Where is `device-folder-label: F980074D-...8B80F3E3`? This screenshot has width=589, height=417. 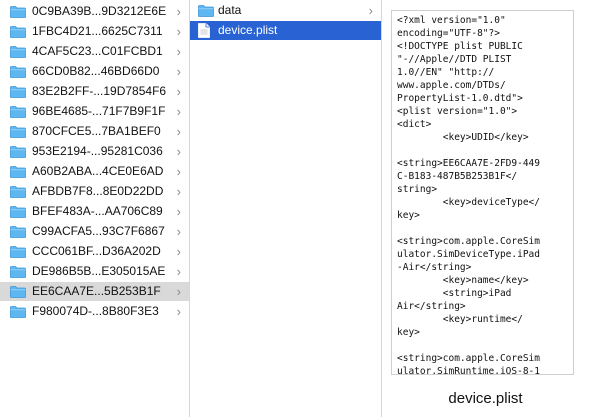 device-folder-label: F980074D-...8B80F3E3 is located at coordinates (95, 311).